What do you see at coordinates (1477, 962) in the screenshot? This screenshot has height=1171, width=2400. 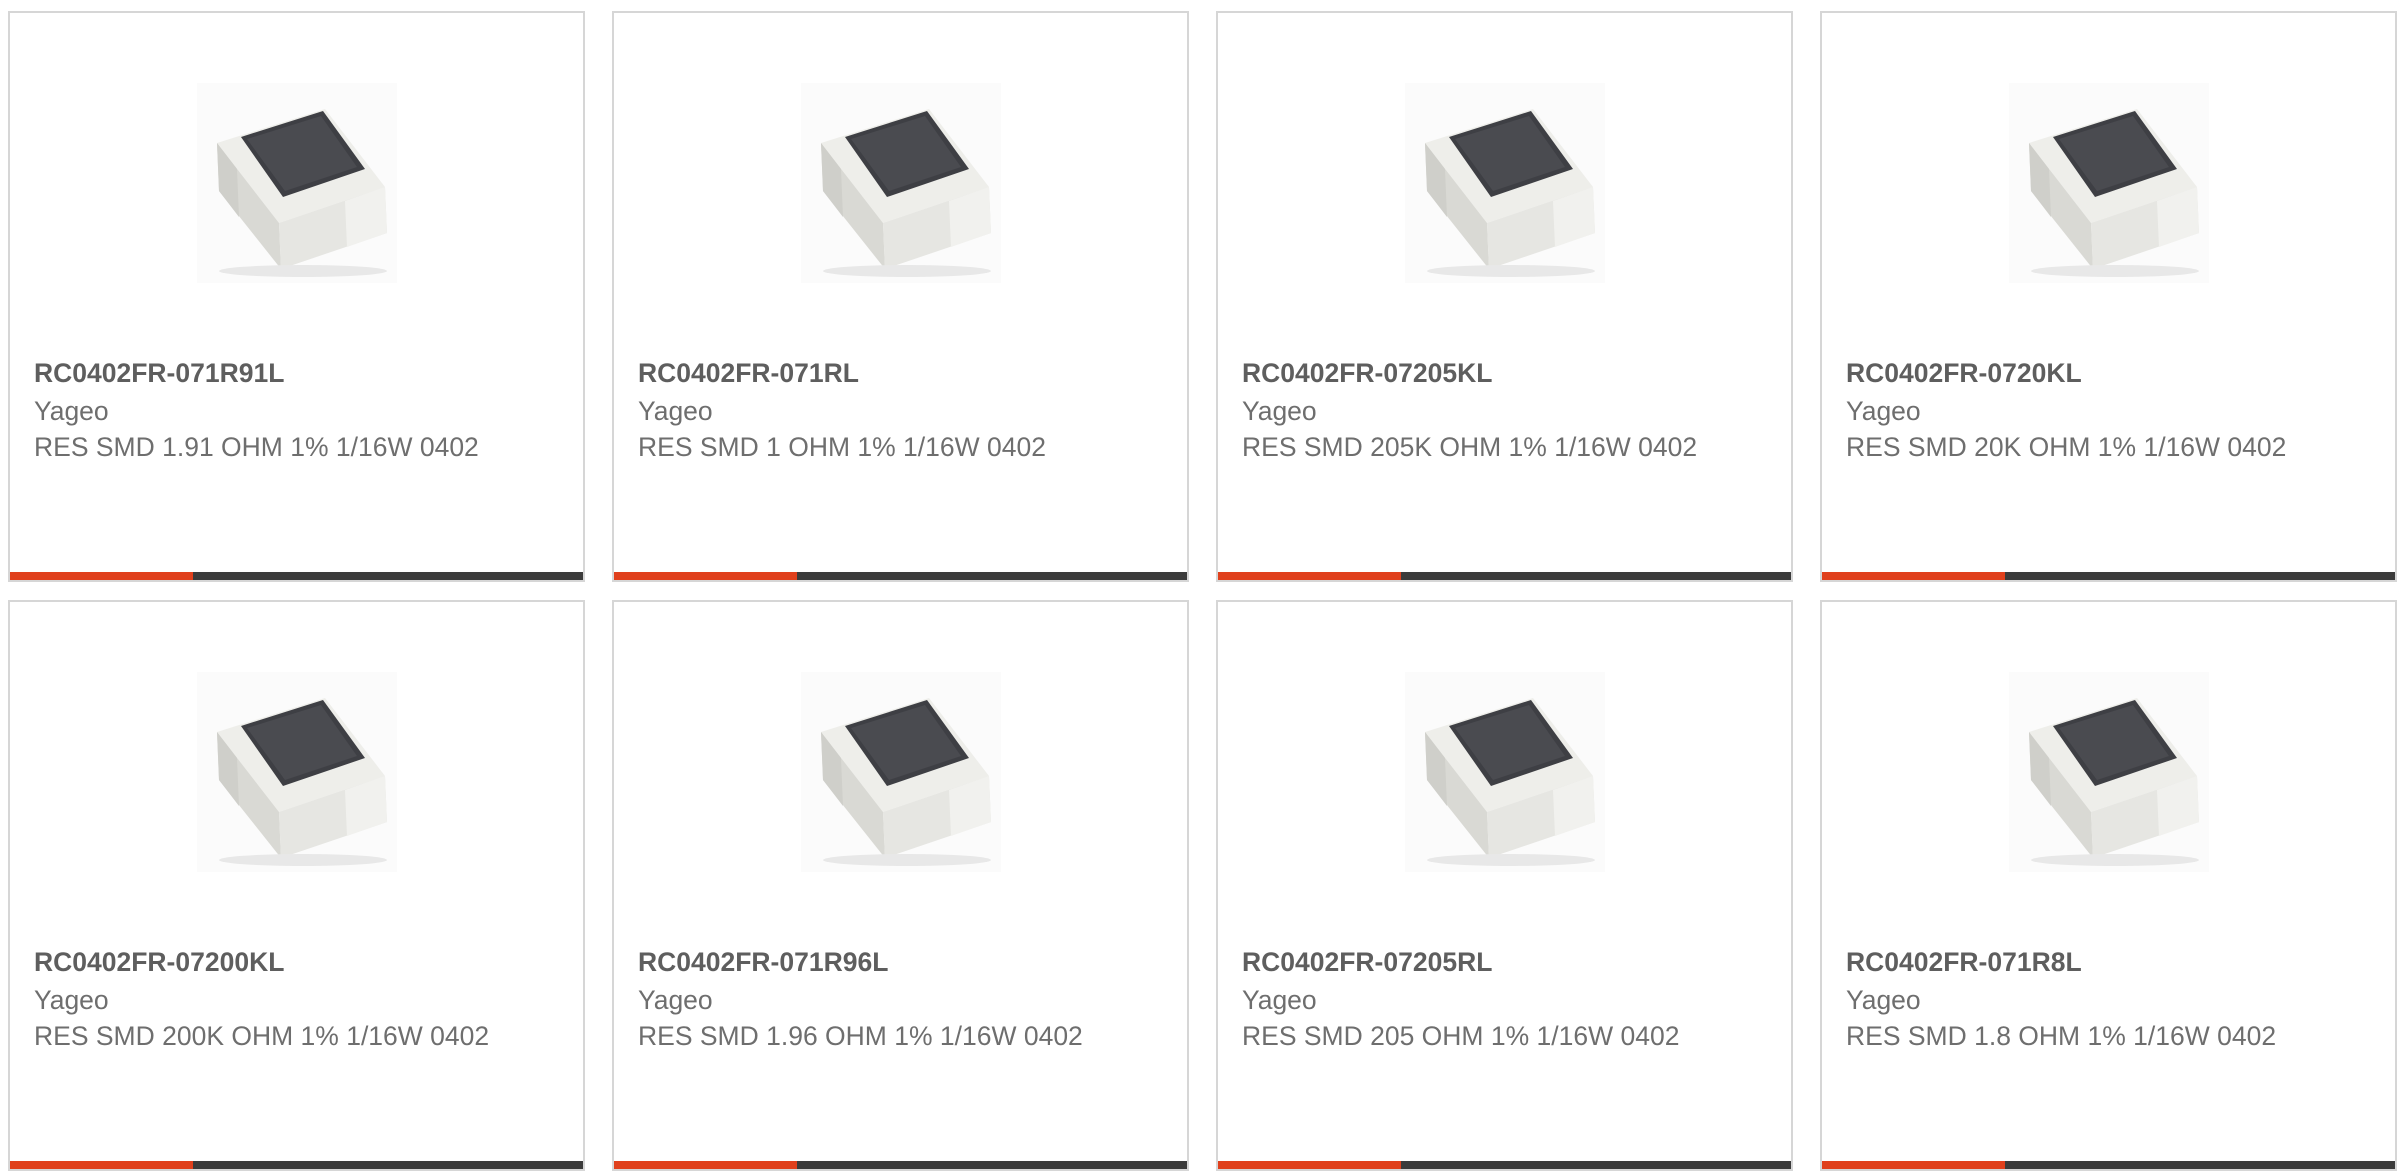 I see `part-number: RC0402FR-07205RL` at bounding box center [1477, 962].